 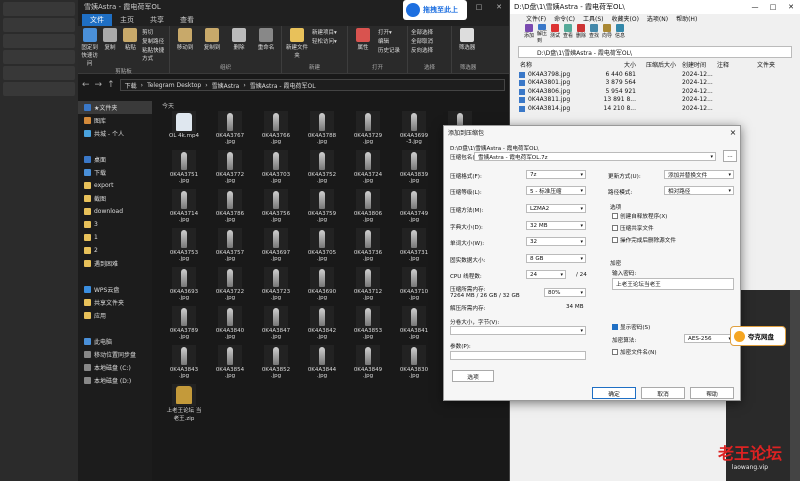 I want to click on threads-select: 24 ▾, so click(x=546, y=274).